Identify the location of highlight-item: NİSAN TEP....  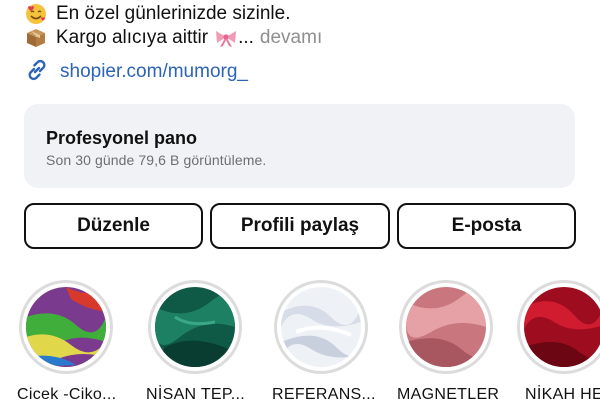
(196, 342).